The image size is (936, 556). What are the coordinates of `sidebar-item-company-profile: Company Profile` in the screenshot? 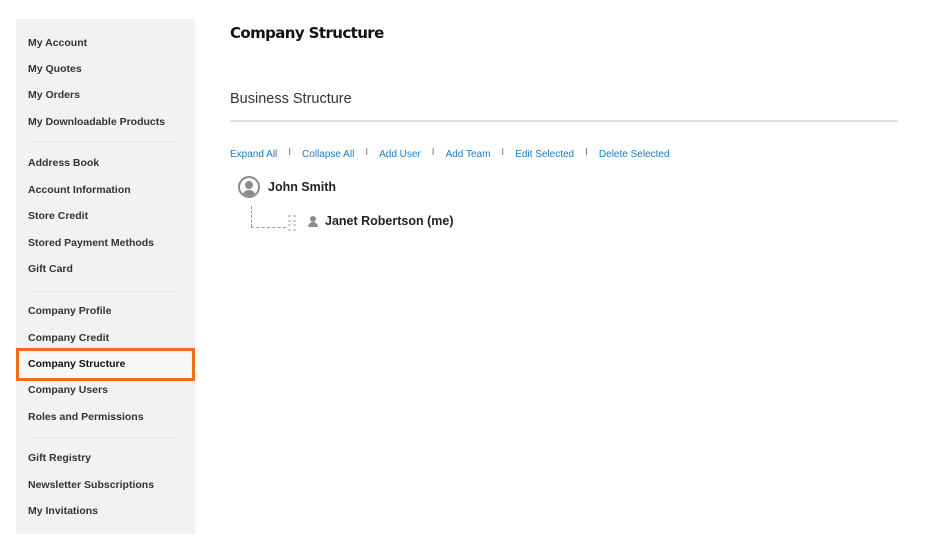 It's located at (69, 311).